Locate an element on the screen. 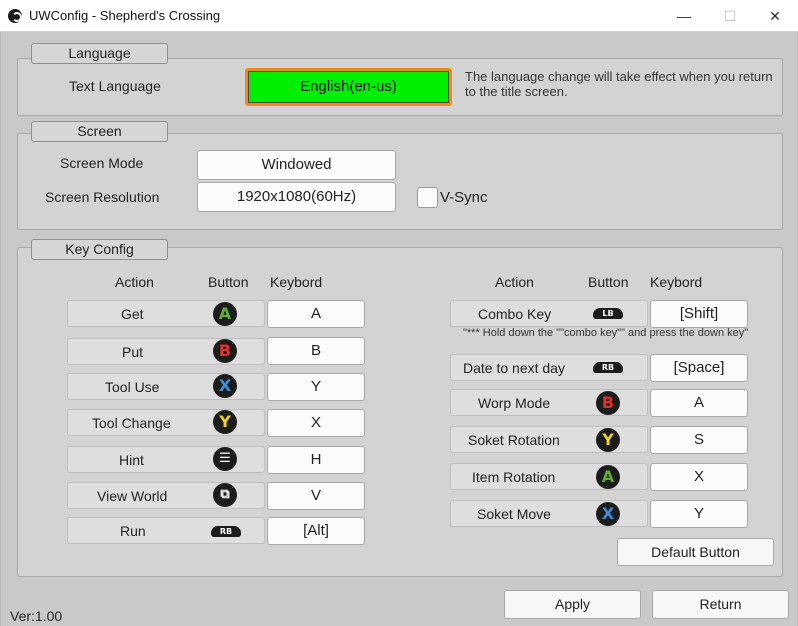 Image resolution: width=798 pixels, height=626 pixels. screen-mode-dropdown: Windowed is located at coordinates (296, 165).